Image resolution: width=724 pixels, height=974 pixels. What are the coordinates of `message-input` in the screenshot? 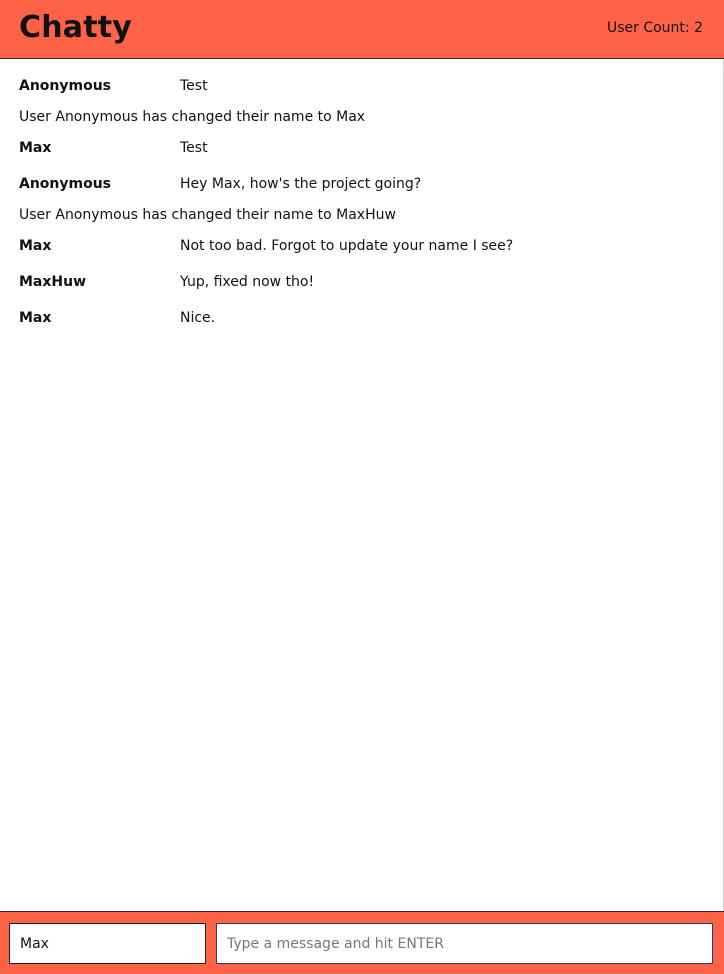 It's located at (464, 943).